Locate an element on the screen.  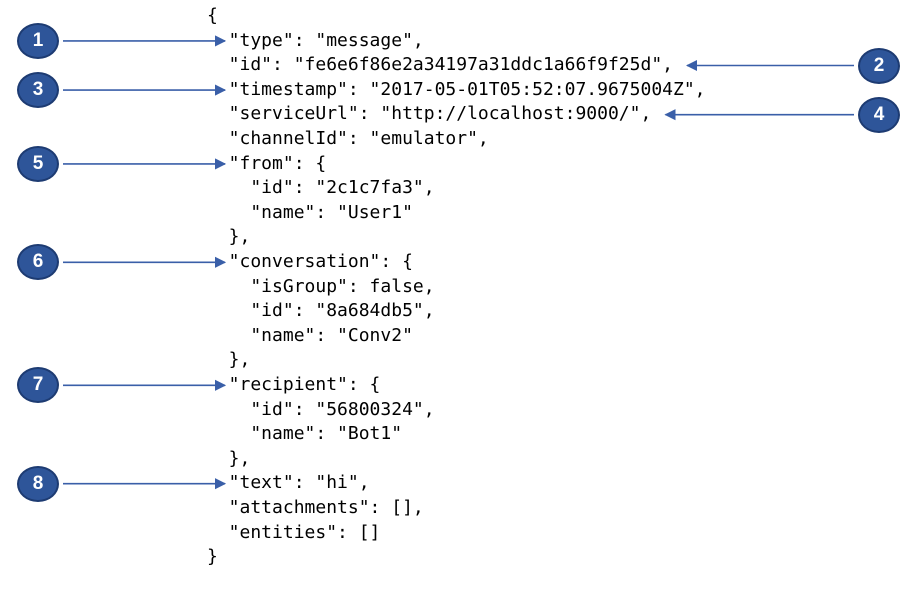
callout-badge-2: 2 is located at coordinates (879, 65).